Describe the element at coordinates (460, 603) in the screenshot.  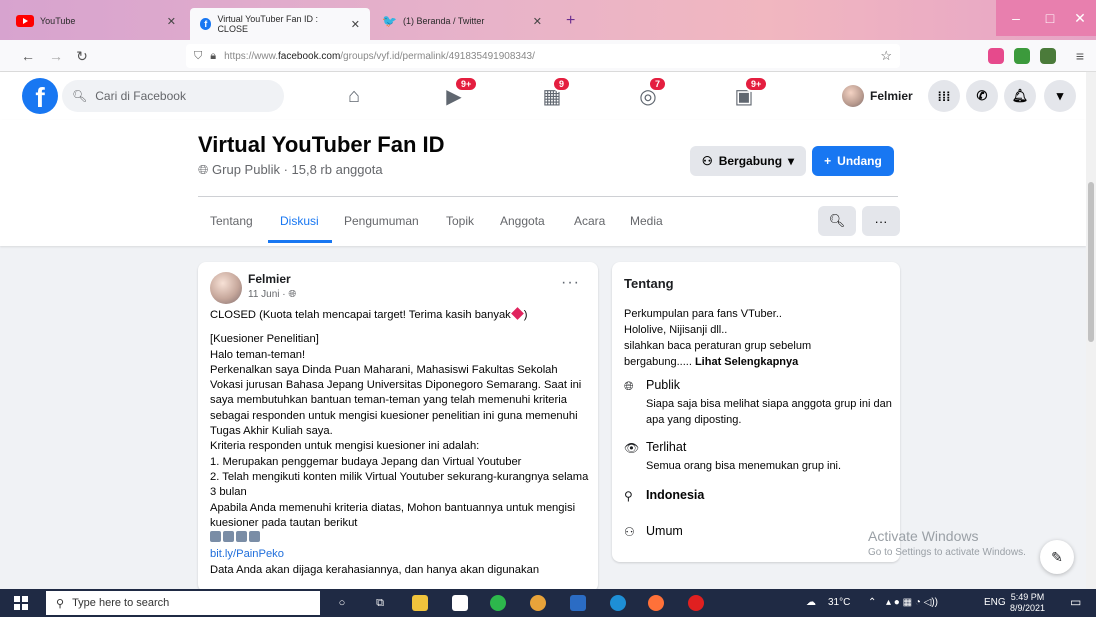
I see `document-icon` at that location.